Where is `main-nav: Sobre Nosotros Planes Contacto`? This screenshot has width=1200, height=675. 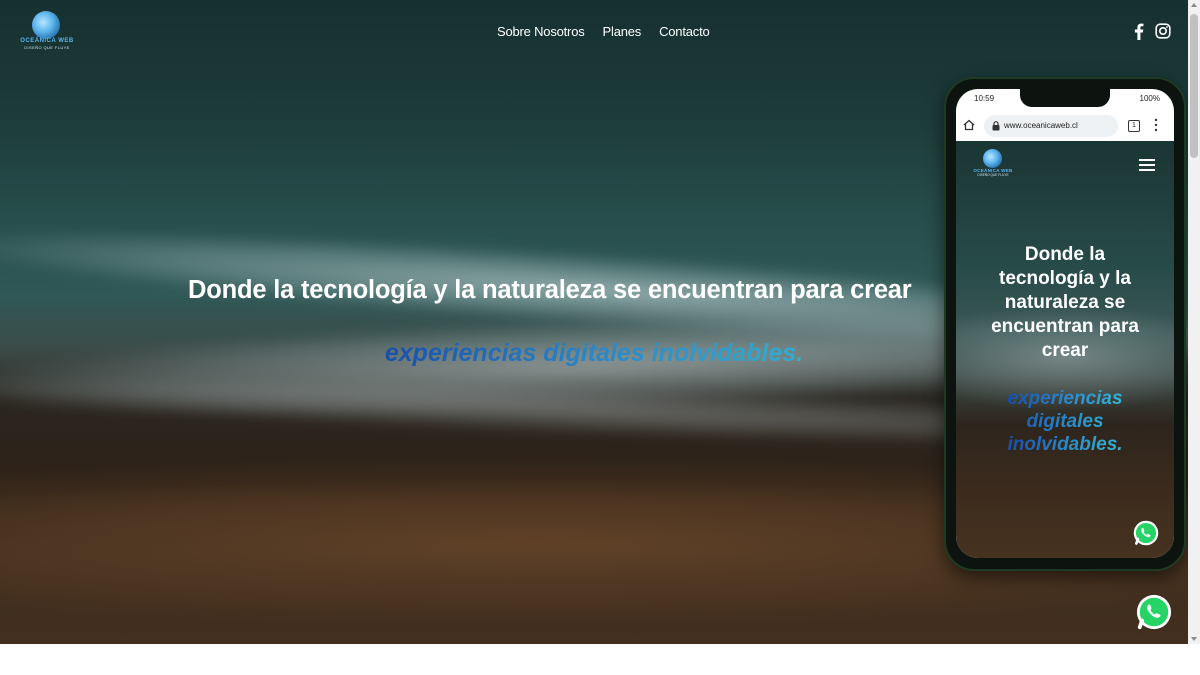
main-nav: Sobre Nosotros Planes Contacto is located at coordinates (603, 31).